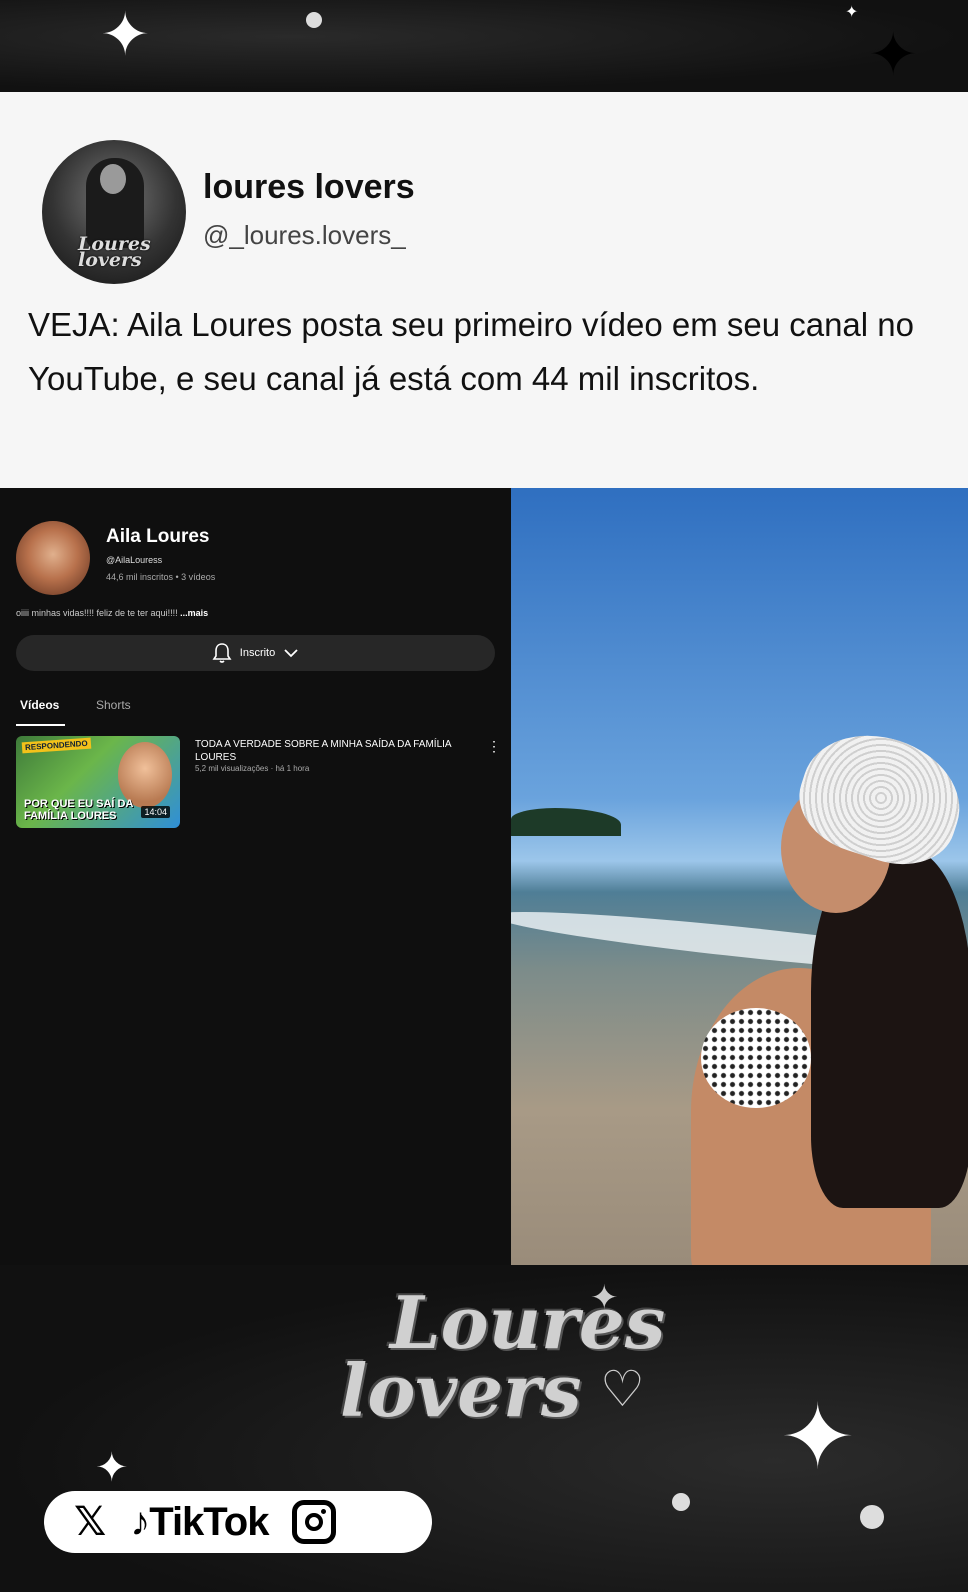  Describe the element at coordinates (56, 745) in the screenshot. I see `thumbnail-banner: RESPONDENDO` at that location.